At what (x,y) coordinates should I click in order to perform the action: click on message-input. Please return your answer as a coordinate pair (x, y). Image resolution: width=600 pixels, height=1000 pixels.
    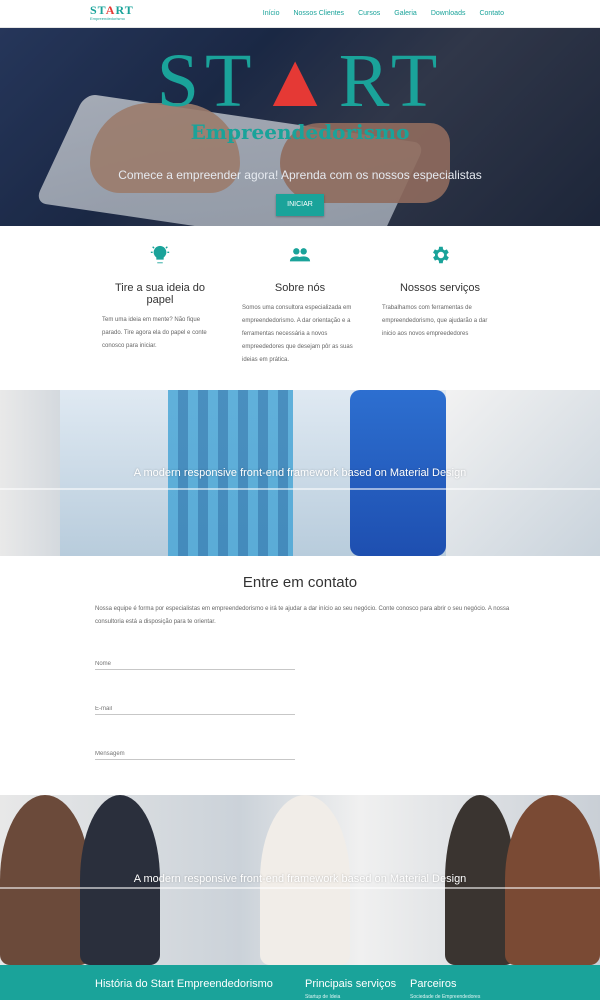
    Looking at the image, I should click on (195, 754).